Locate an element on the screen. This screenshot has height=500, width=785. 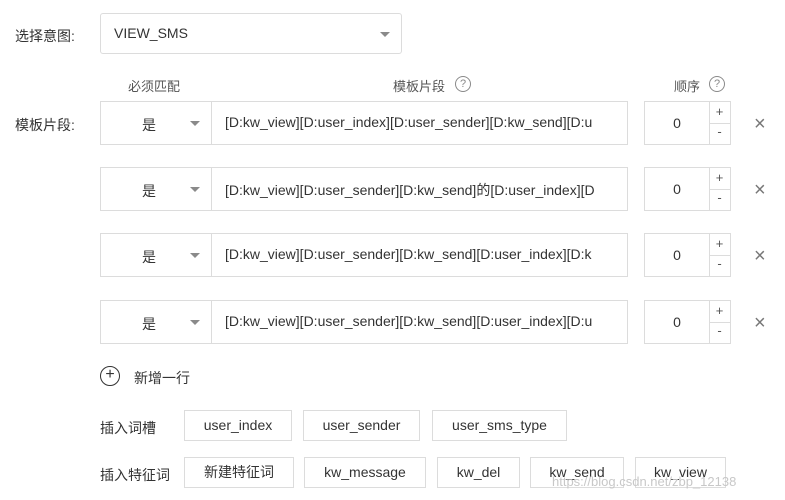
intent-select-value: VIEW_SMS is located at coordinates (151, 33).